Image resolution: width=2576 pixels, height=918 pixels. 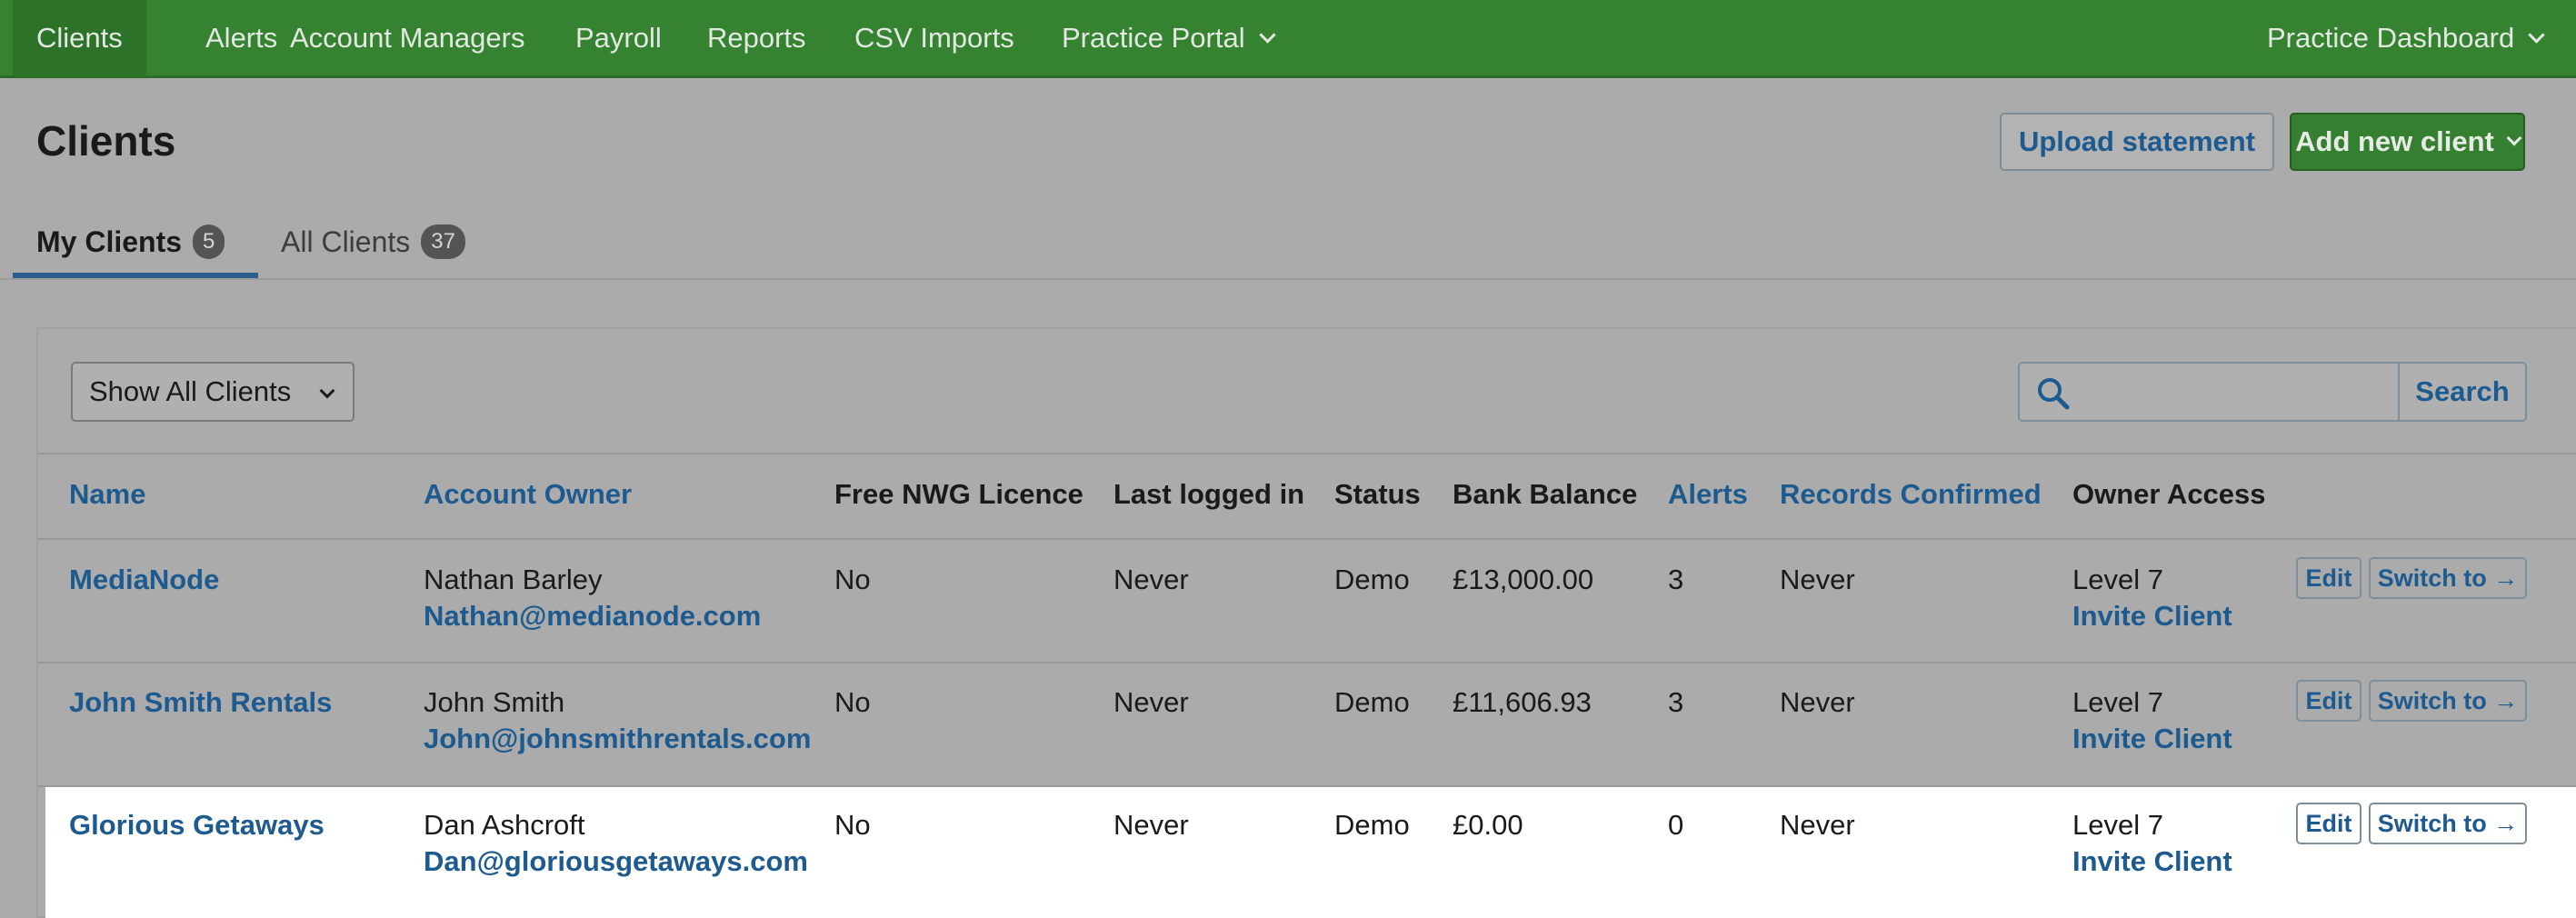 What do you see at coordinates (2054, 394) in the screenshot?
I see `search-icon` at bounding box center [2054, 394].